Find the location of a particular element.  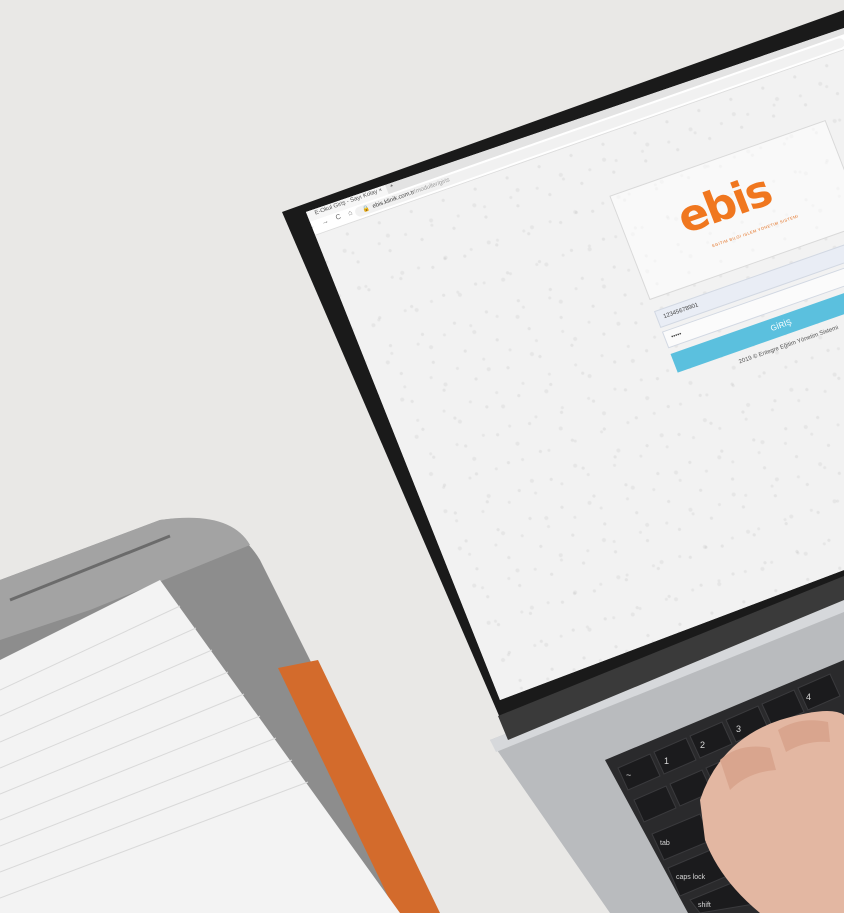

key-caps-lock: caps lock is located at coordinates (691, 877).